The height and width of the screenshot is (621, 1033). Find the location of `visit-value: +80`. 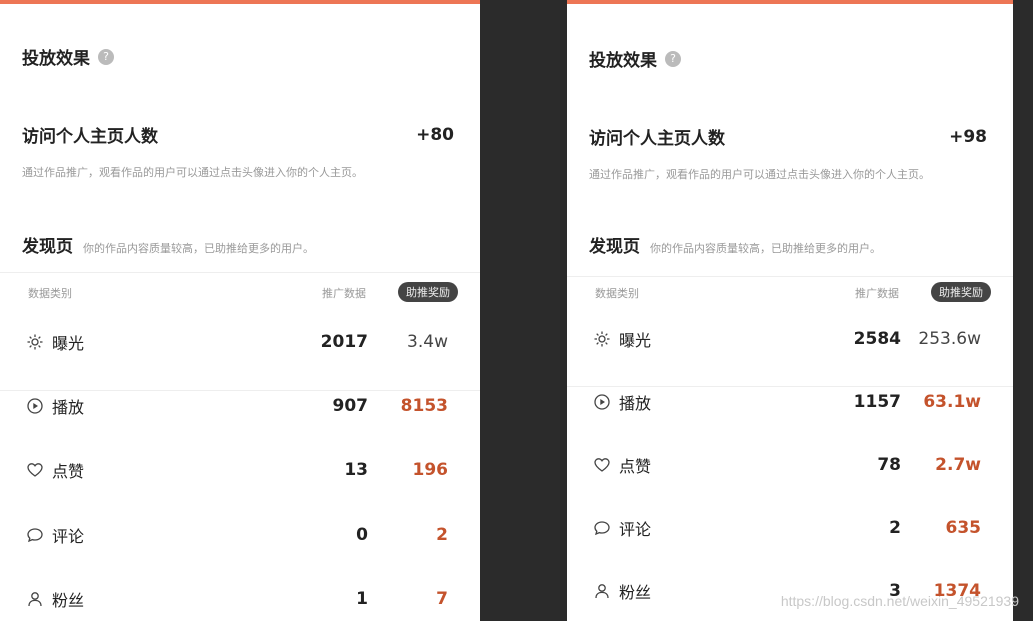

visit-value: +80 is located at coordinates (435, 134).